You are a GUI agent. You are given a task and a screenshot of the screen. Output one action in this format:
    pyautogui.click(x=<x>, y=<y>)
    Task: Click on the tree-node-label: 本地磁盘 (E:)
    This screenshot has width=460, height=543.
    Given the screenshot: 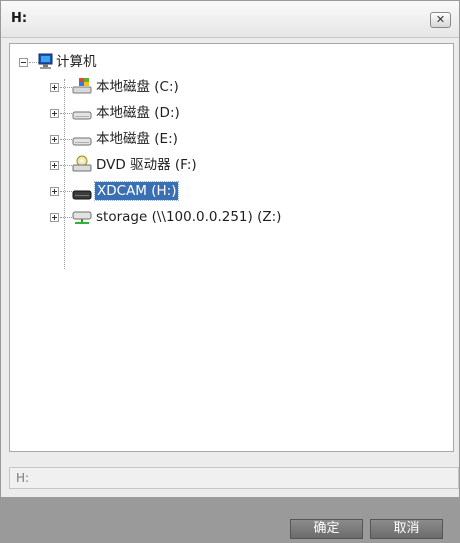 What is the action you would take?
    pyautogui.click(x=137, y=139)
    